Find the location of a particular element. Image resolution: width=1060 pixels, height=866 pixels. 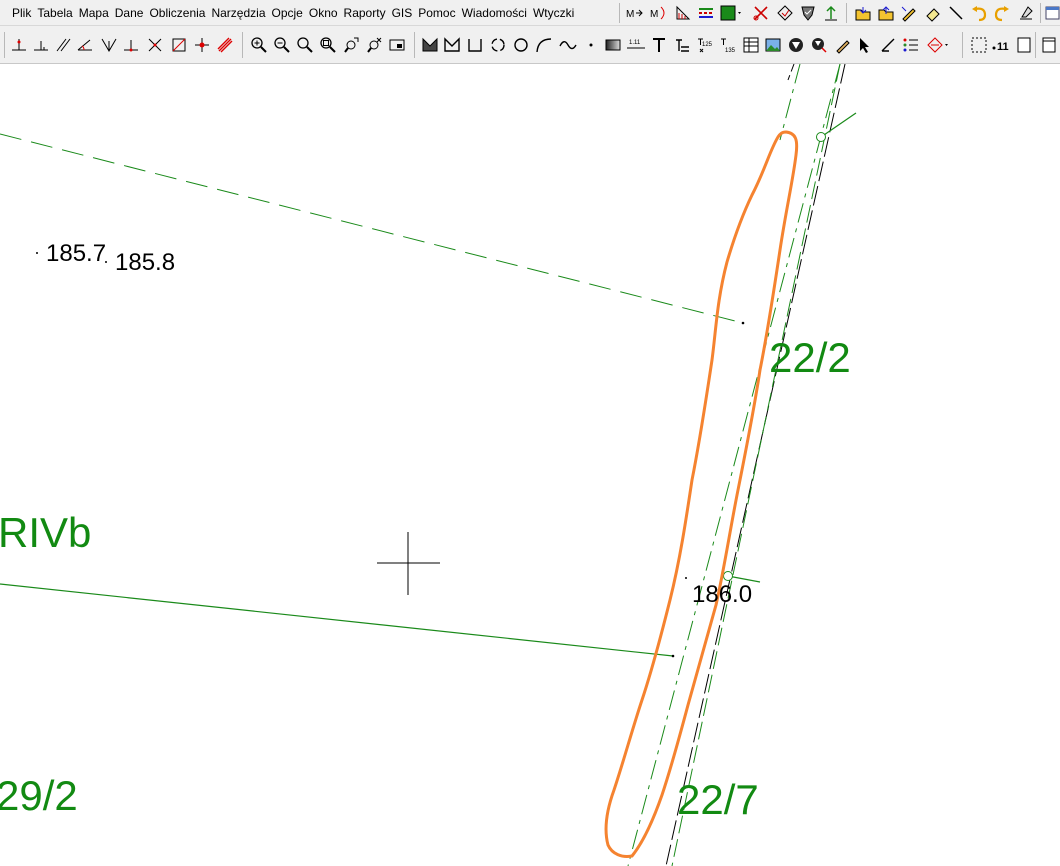

table-icon is located at coordinates (751, 45).